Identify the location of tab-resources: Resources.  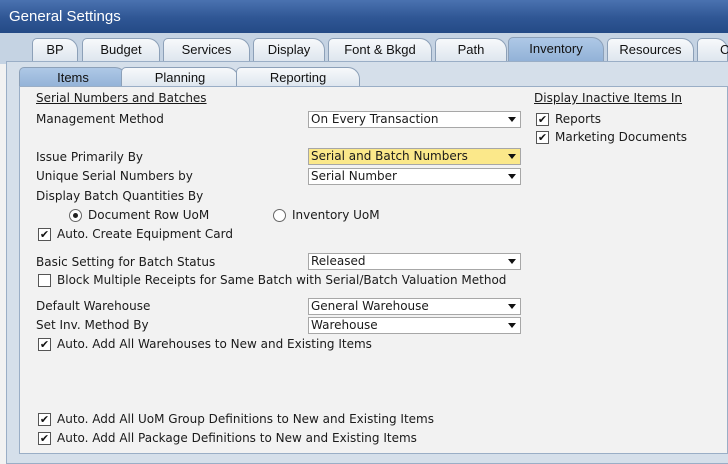
(650, 50).